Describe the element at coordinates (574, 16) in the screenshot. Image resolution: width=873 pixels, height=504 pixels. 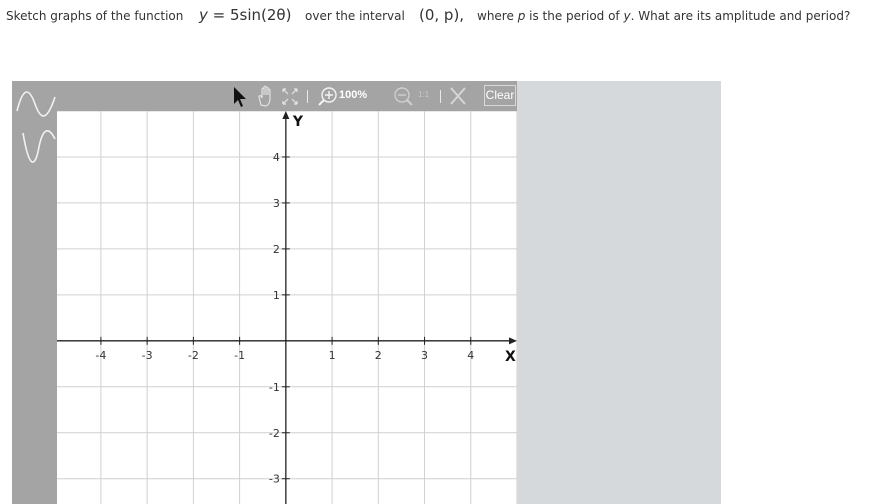
I see `question-part-3b: is the period of` at that location.